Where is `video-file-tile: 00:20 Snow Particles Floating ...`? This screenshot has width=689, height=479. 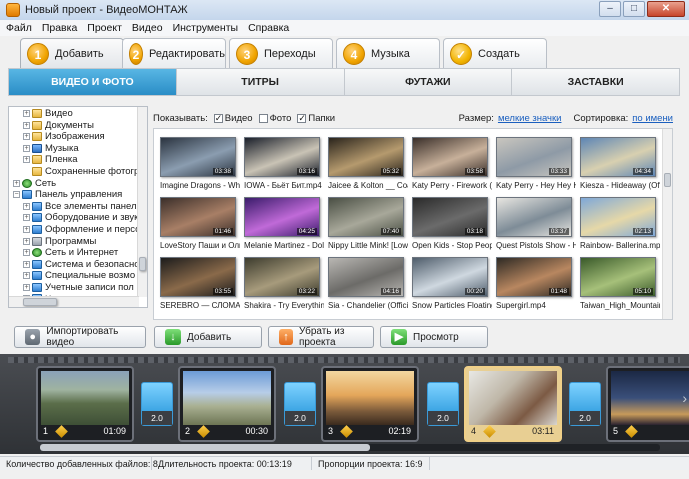
video-file-tile: 00:20 Snow Particles Floating ... is located at coordinates (452, 284).